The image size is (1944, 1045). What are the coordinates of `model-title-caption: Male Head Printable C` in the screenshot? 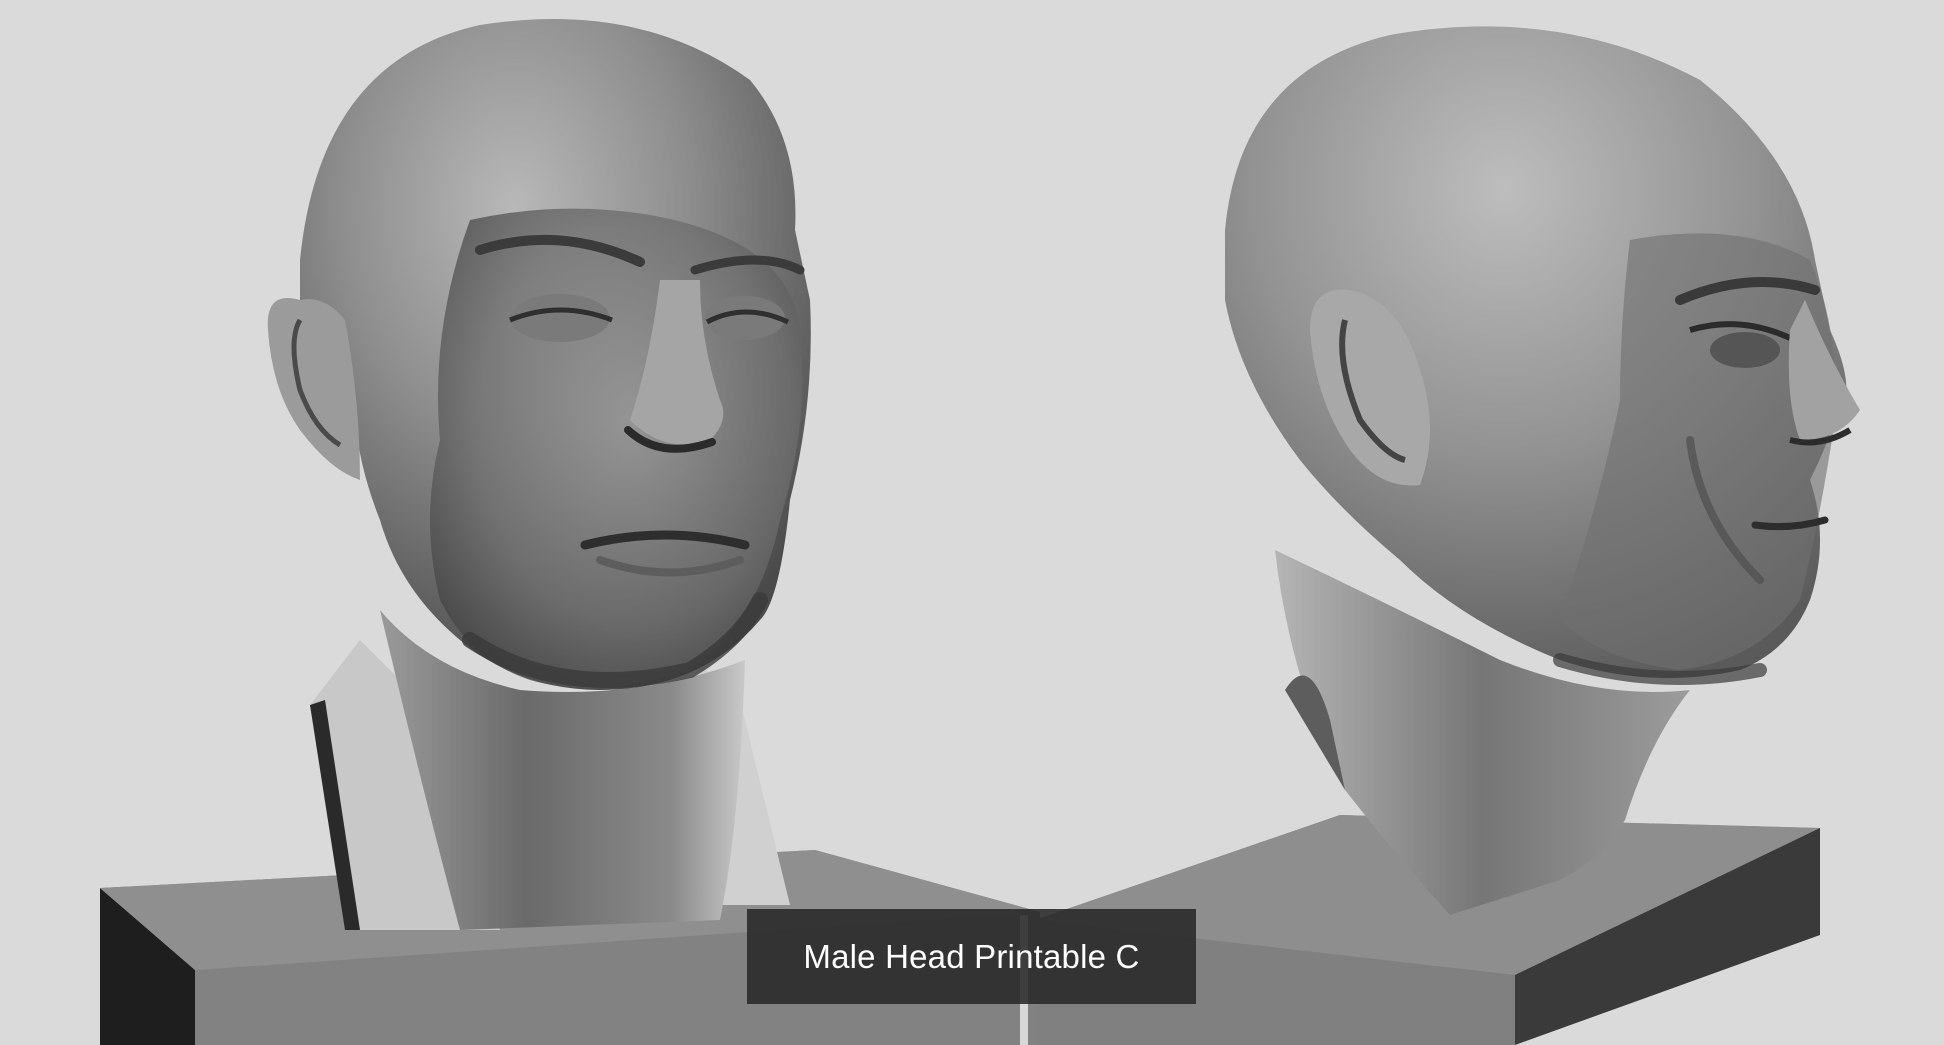 It's located at (971, 956).